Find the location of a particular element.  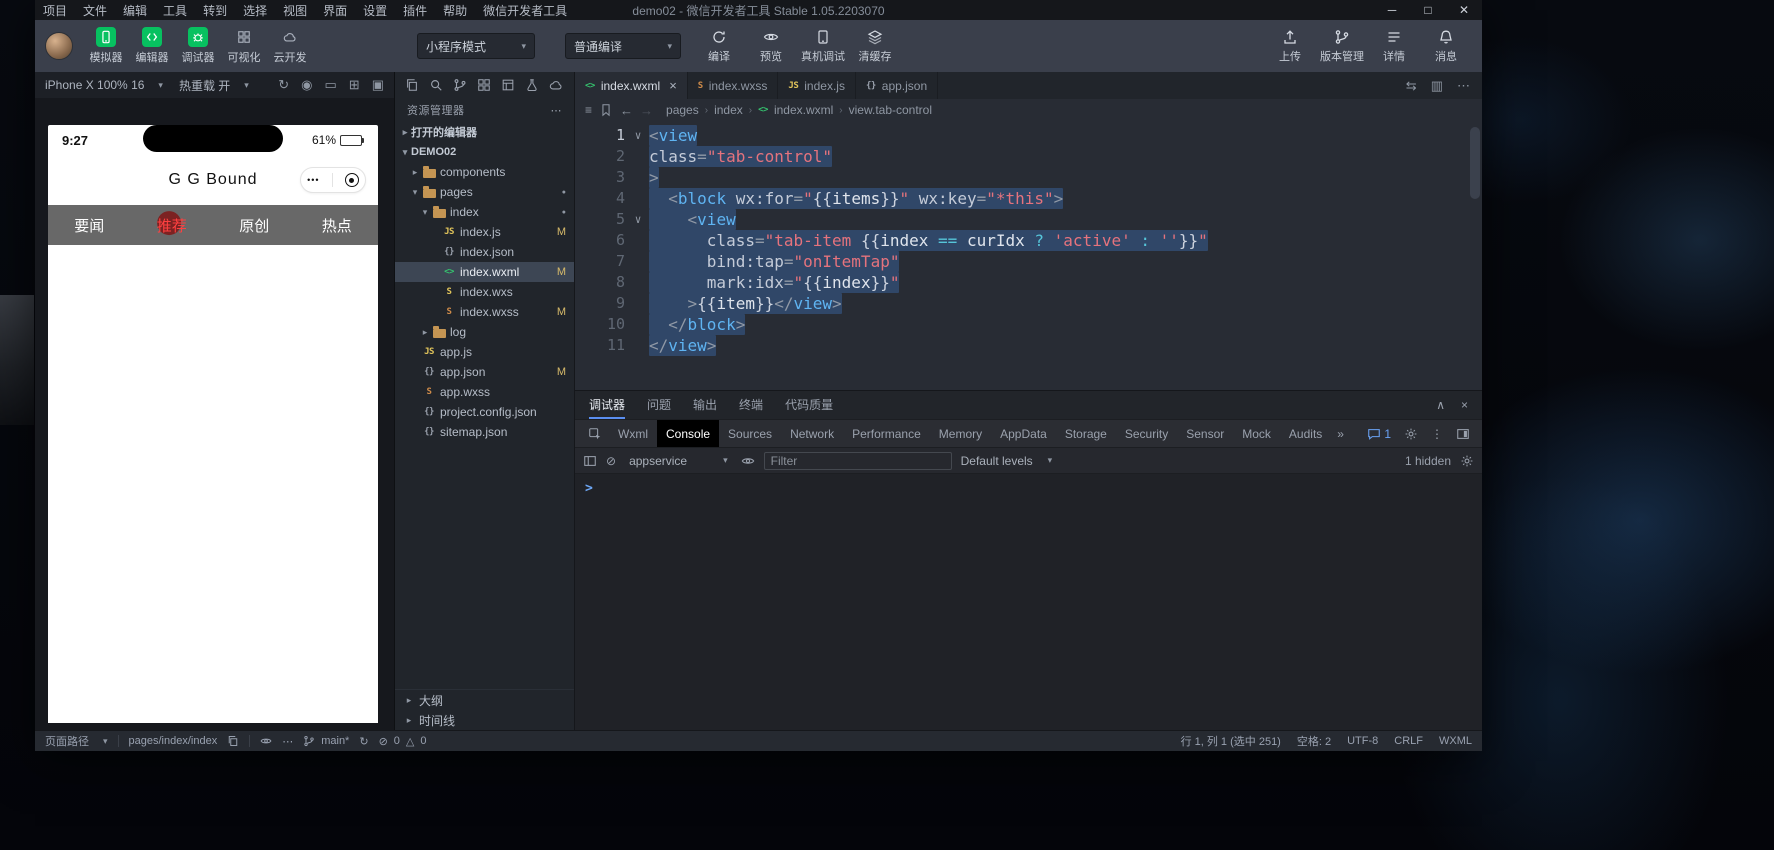

search-icon is located at coordinates (436, 85).